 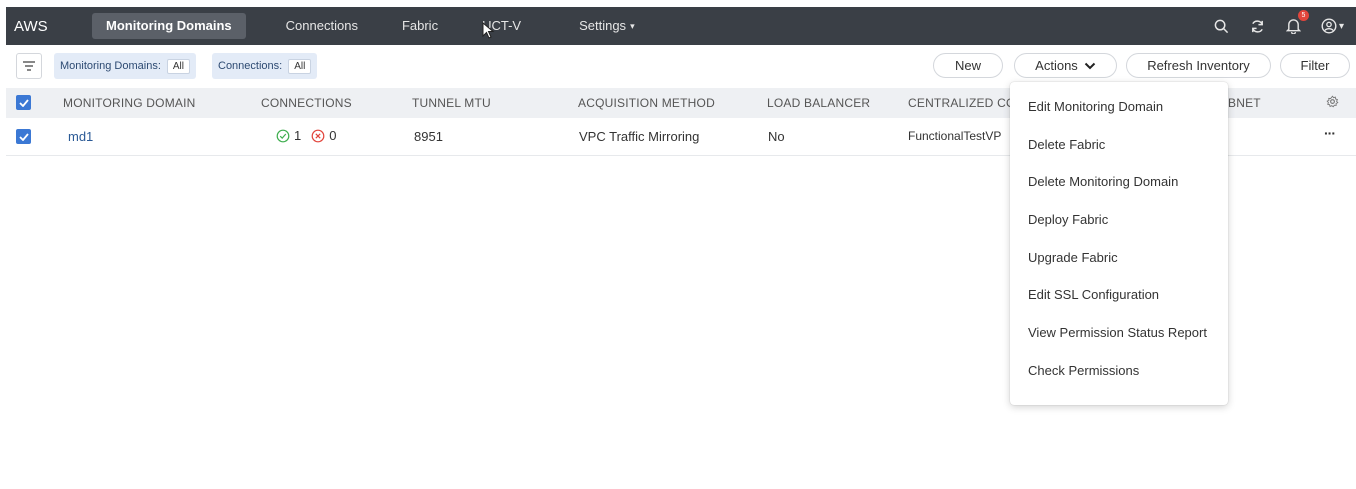 What do you see at coordinates (1119, 182) in the screenshot?
I see `menu-item-delete-monitoring-domain: Delete Monitoring Domain` at bounding box center [1119, 182].